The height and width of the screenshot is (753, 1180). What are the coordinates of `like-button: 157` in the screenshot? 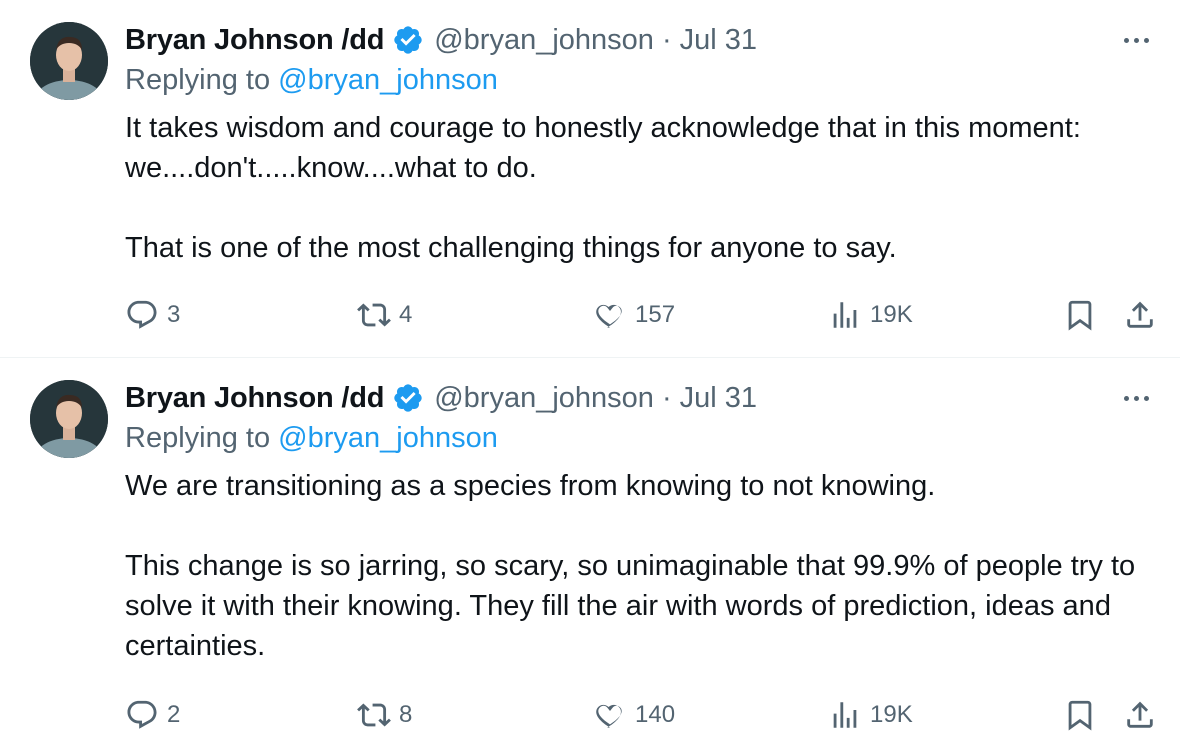 It's located at (634, 315).